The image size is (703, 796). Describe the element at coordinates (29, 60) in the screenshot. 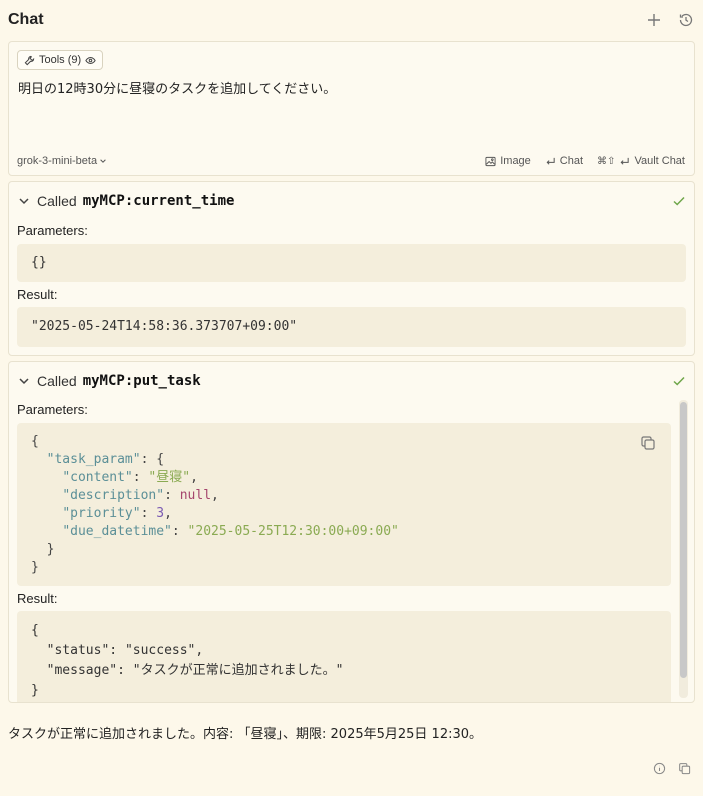

I see `wrench-icon` at that location.